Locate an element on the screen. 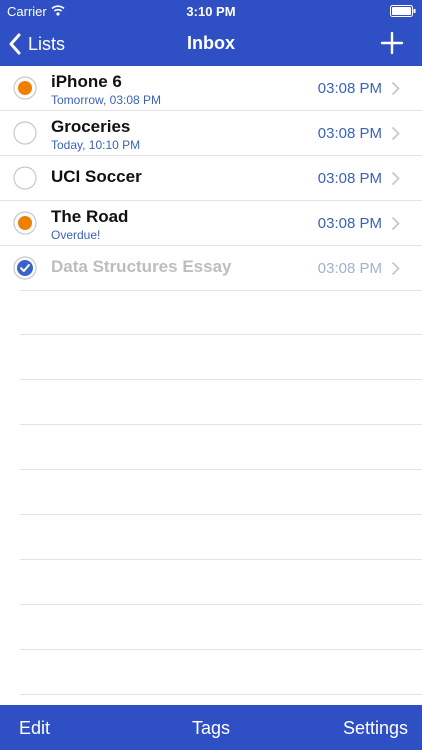 The height and width of the screenshot is (750, 422). task-due: Tomorrow, 03:08 PM is located at coordinates (106, 100).